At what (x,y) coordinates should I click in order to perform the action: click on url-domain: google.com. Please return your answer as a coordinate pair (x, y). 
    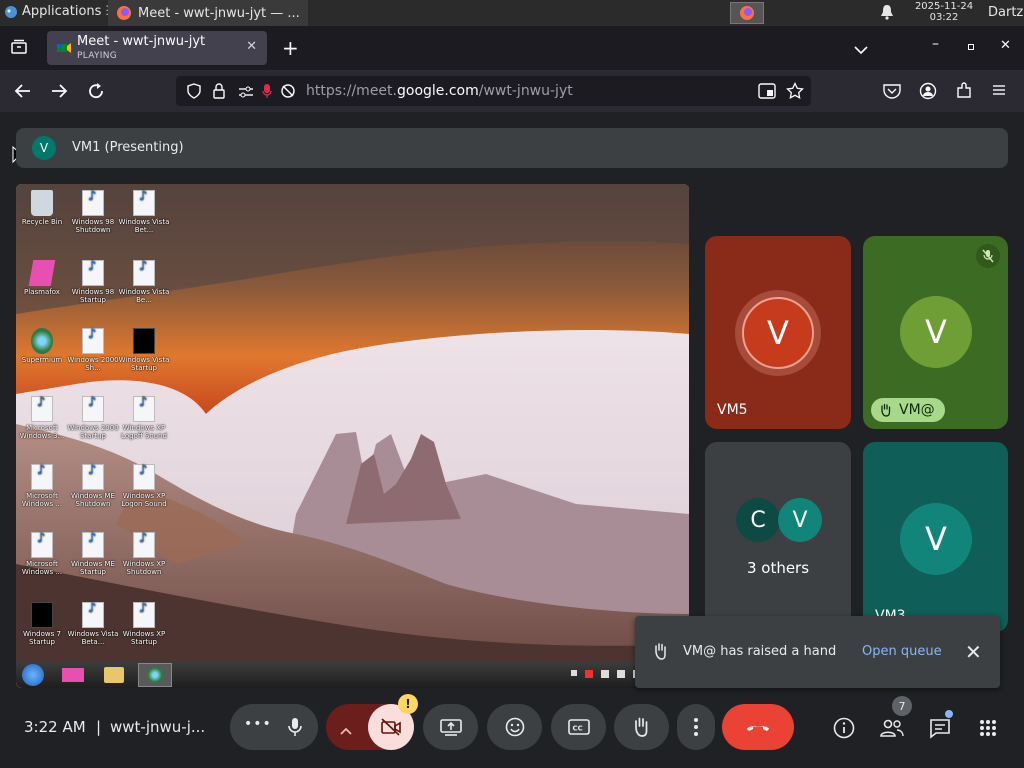
    Looking at the image, I should click on (438, 91).